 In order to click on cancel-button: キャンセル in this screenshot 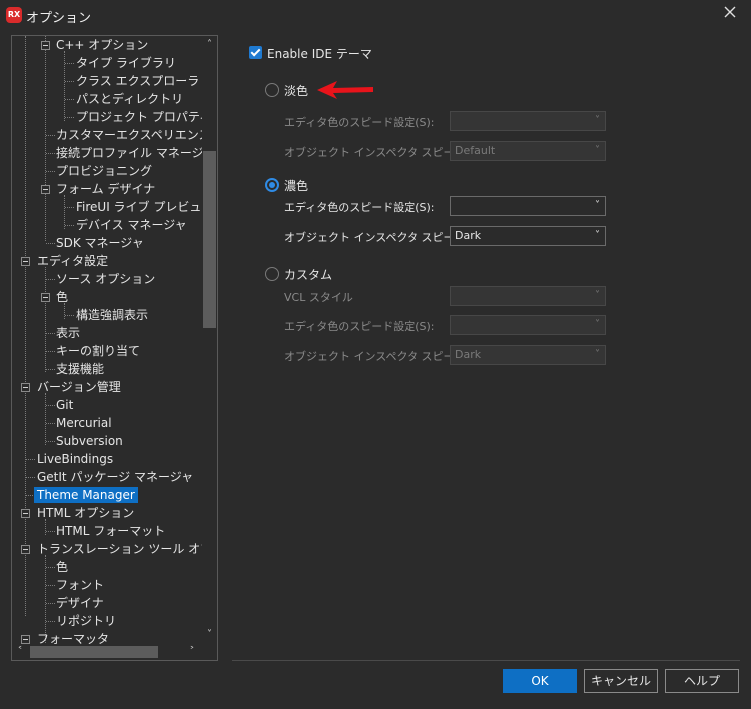, I will do `click(621, 681)`.